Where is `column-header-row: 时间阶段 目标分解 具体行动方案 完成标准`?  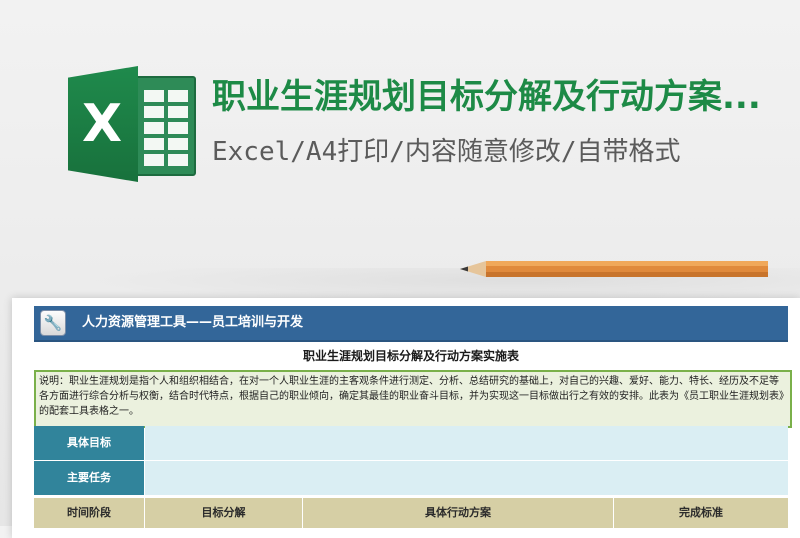 column-header-row: 时间阶段 目标分解 具体行动方案 完成标准 is located at coordinates (411, 513).